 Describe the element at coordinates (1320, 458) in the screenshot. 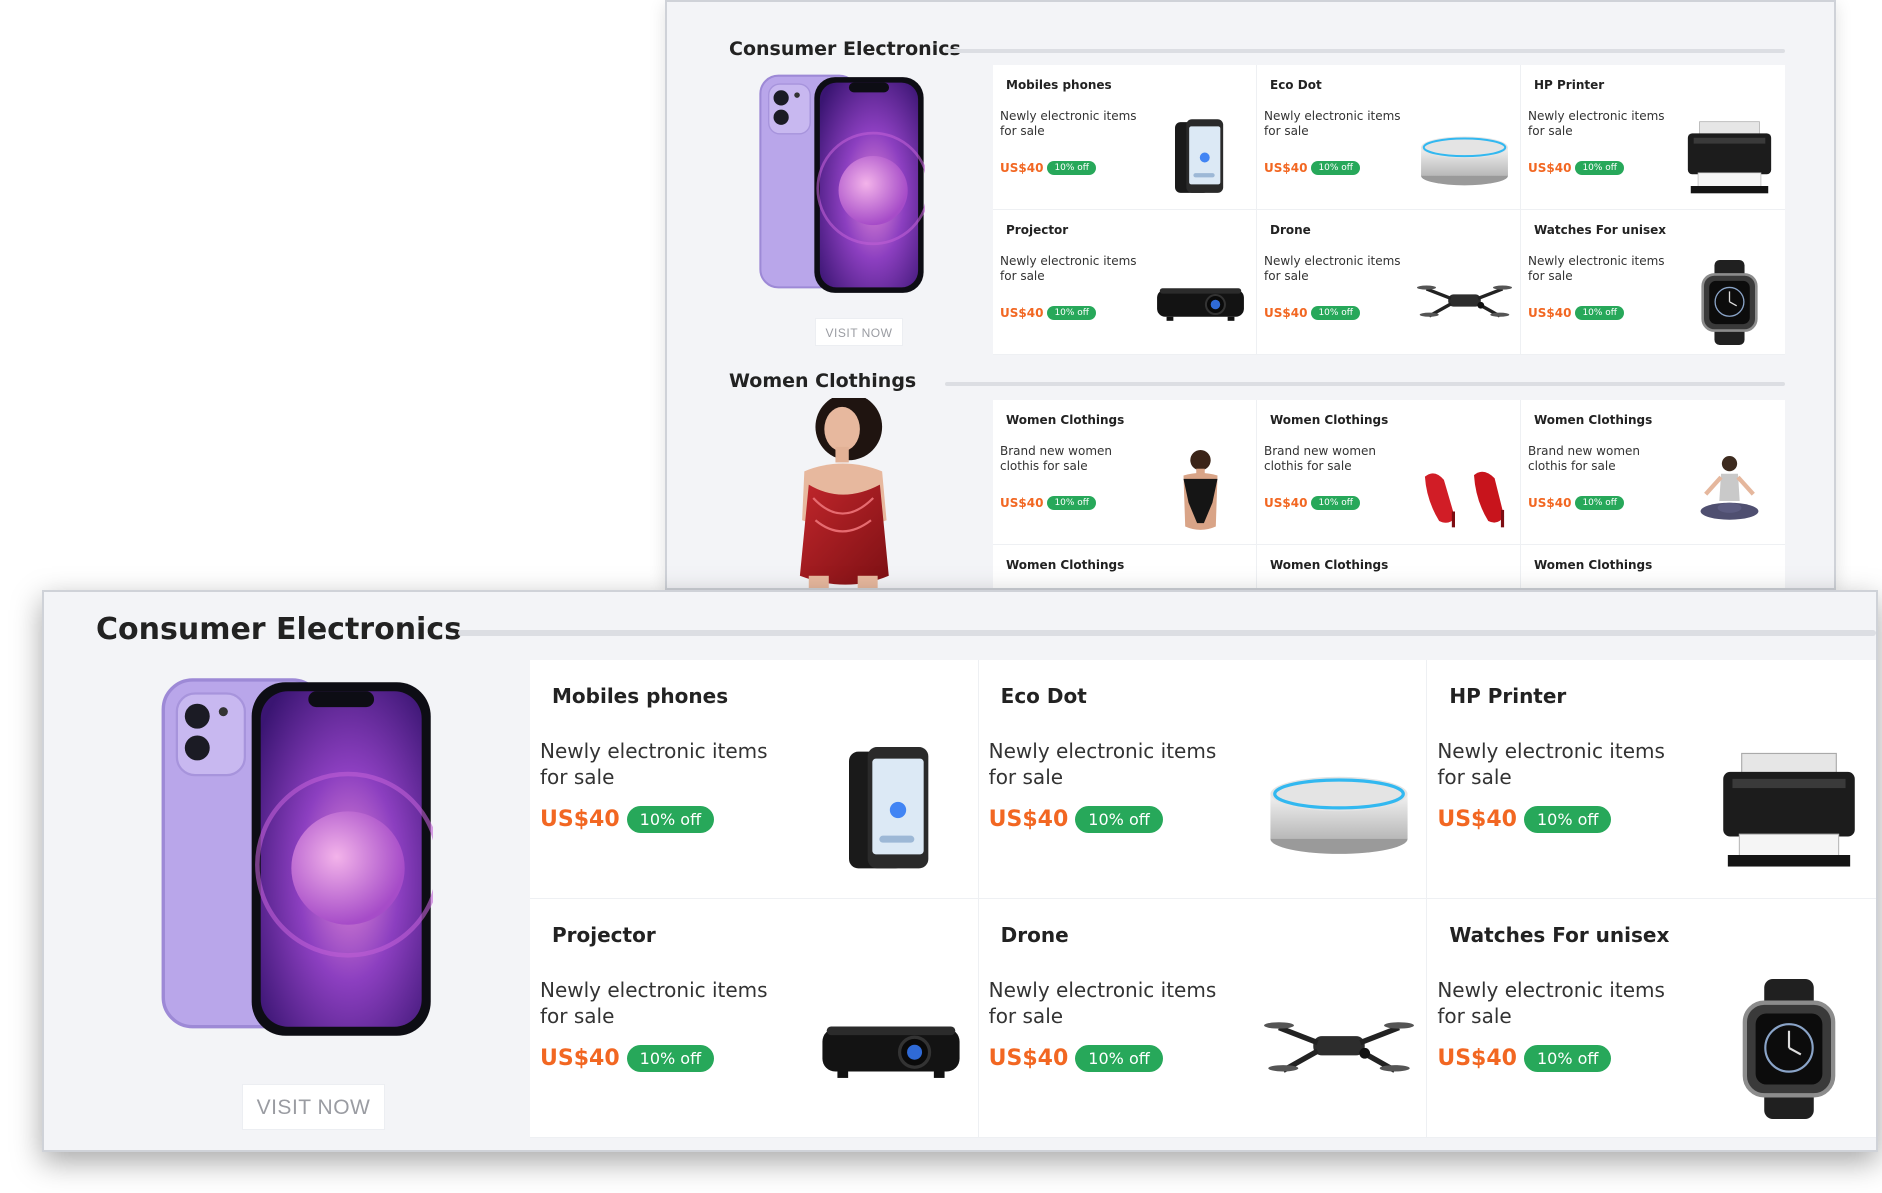

I see `product-description: Brand new women clothis for sale` at that location.